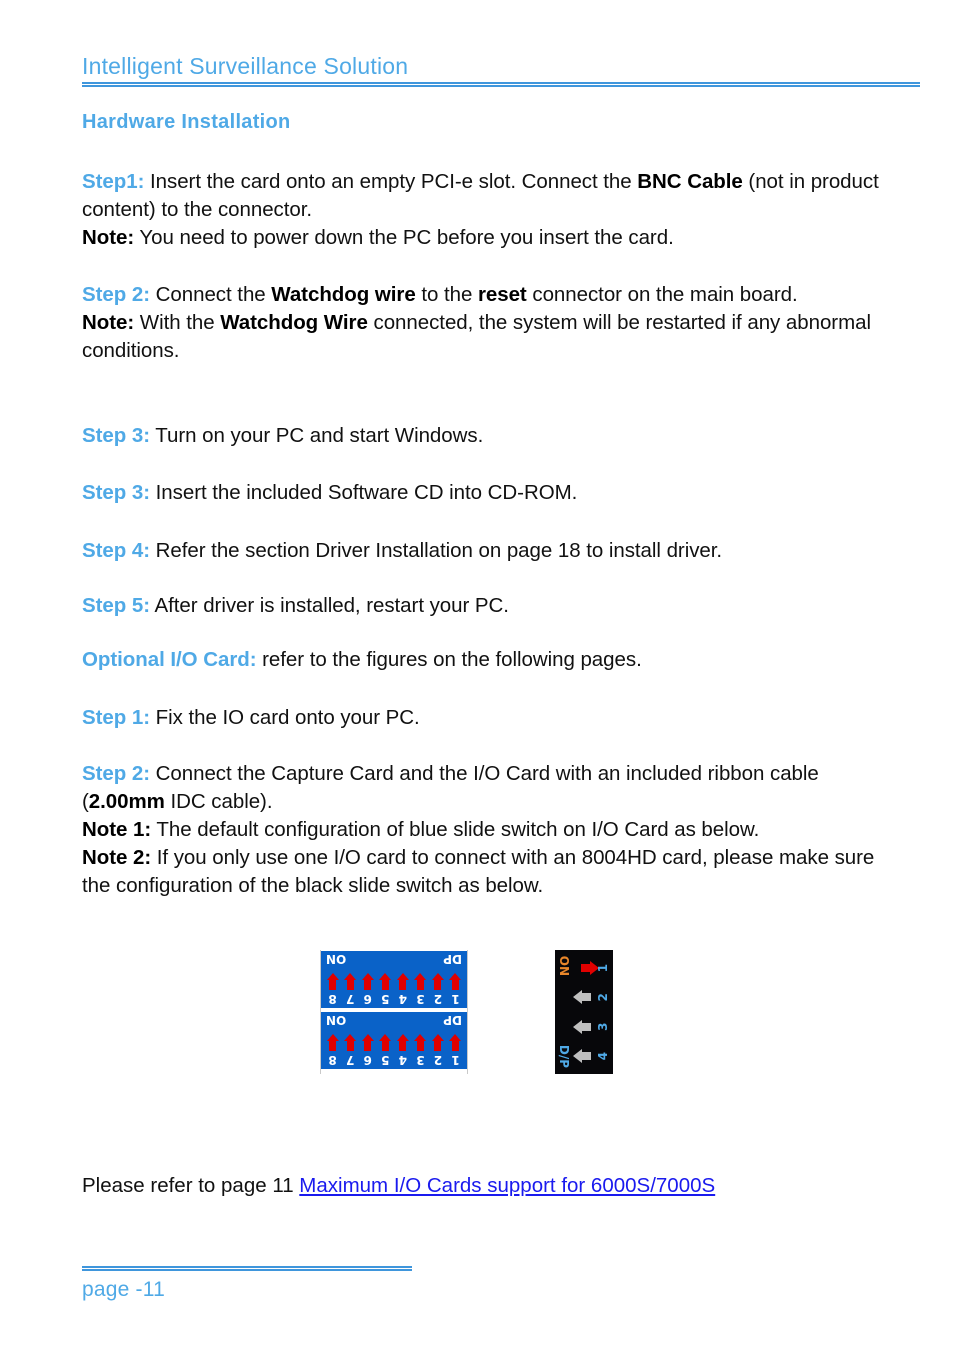 The image size is (954, 1356). What do you see at coordinates (123, 1289) in the screenshot?
I see `footer-page-number: page -11` at bounding box center [123, 1289].